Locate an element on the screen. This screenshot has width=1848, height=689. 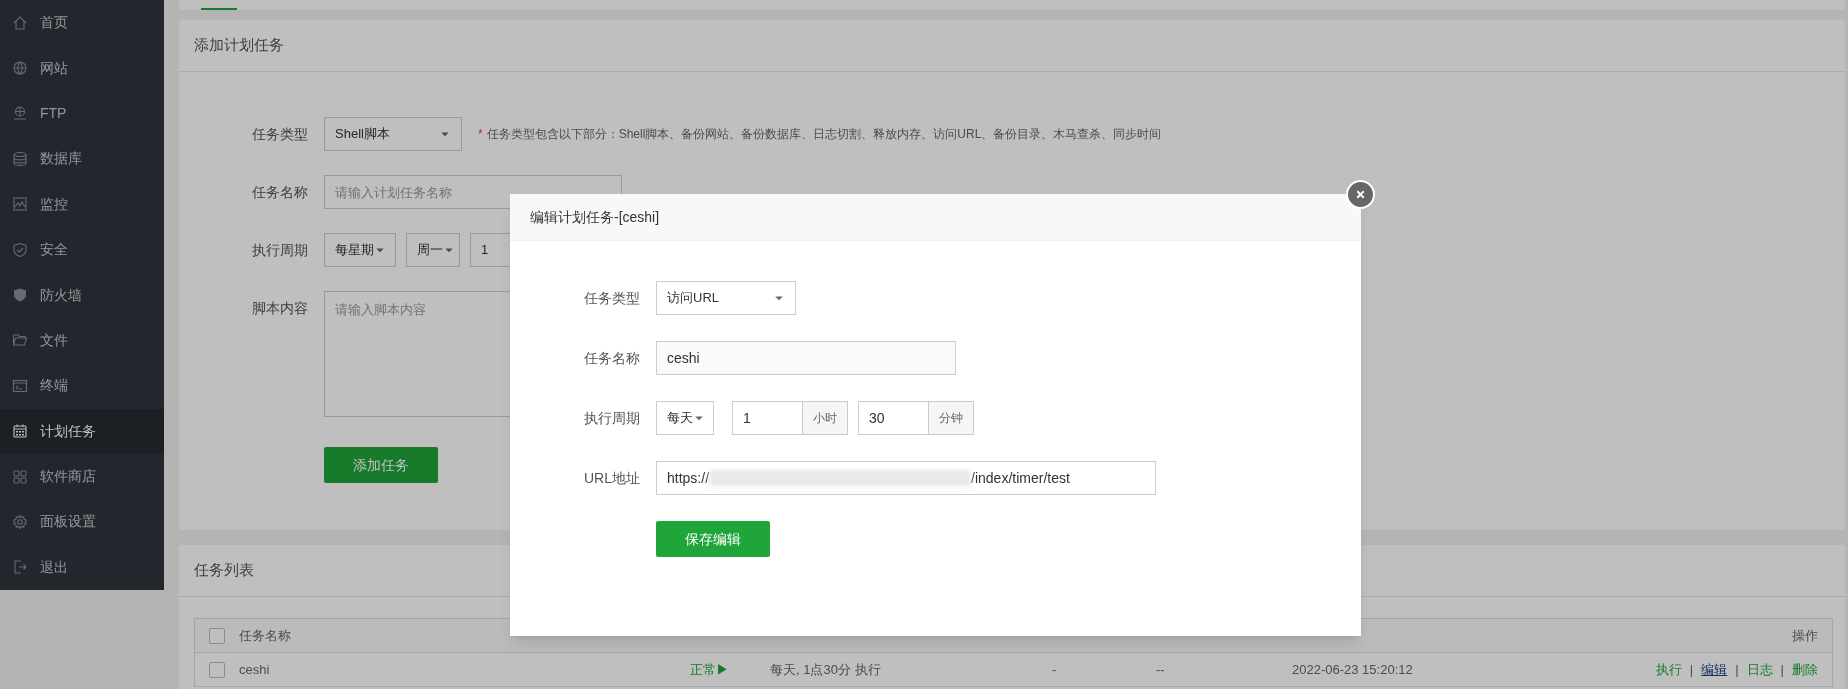
column-header: 任务名称 is located at coordinates (265, 635).